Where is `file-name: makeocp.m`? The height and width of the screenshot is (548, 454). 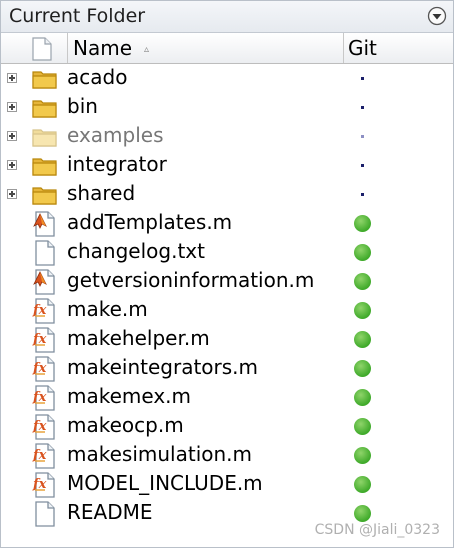 file-name: makeocp.m is located at coordinates (125, 425).